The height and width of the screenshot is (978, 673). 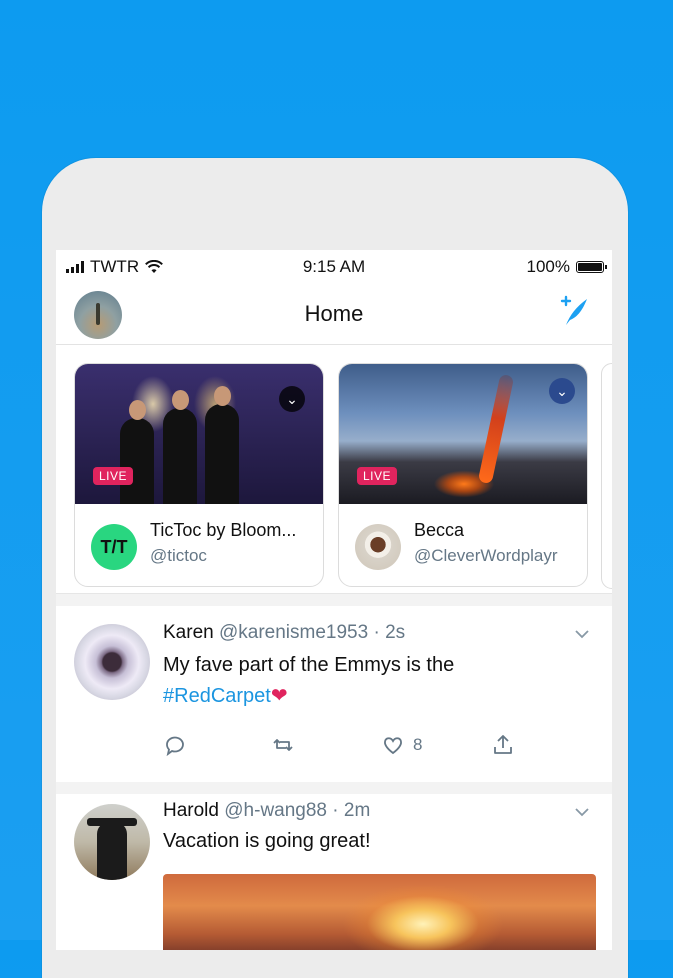 What do you see at coordinates (199, 545) in the screenshot?
I see `live-story-meta: T/T TicToc by Bloom... @tictoc` at bounding box center [199, 545].